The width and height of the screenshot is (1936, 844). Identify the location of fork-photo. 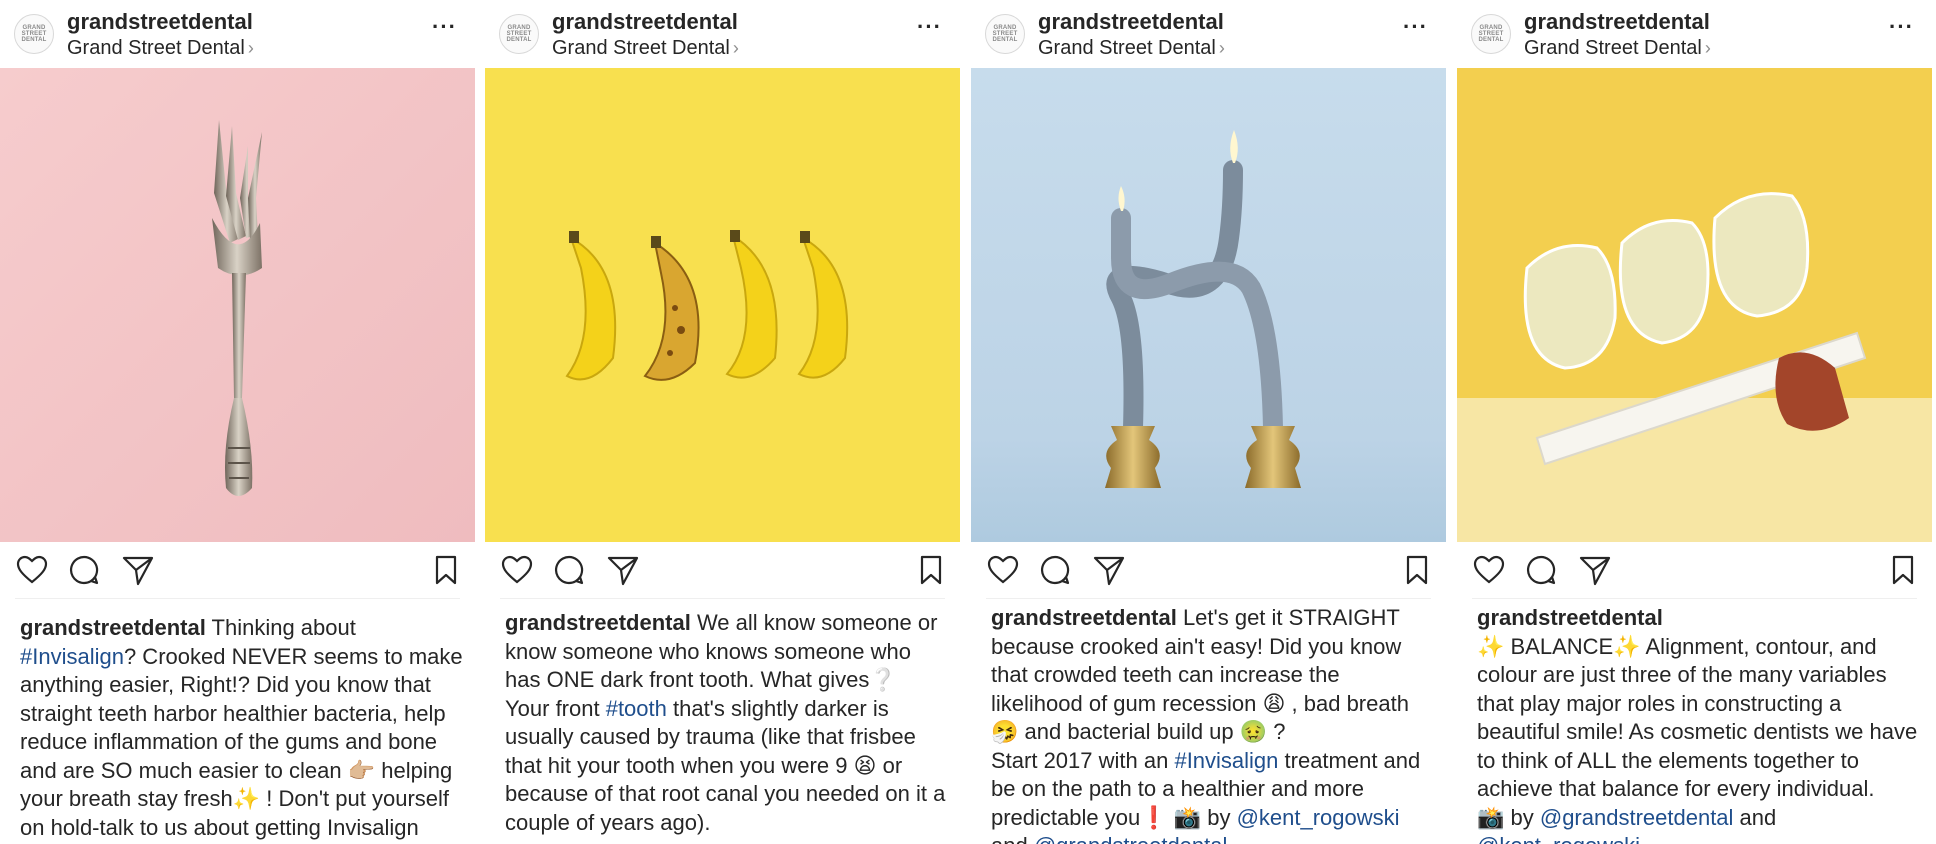
(237, 305).